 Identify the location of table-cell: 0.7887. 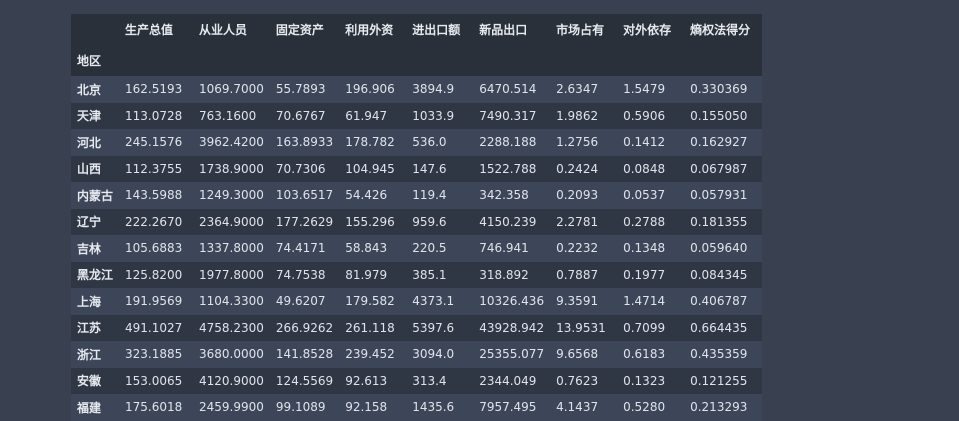
(584, 274).